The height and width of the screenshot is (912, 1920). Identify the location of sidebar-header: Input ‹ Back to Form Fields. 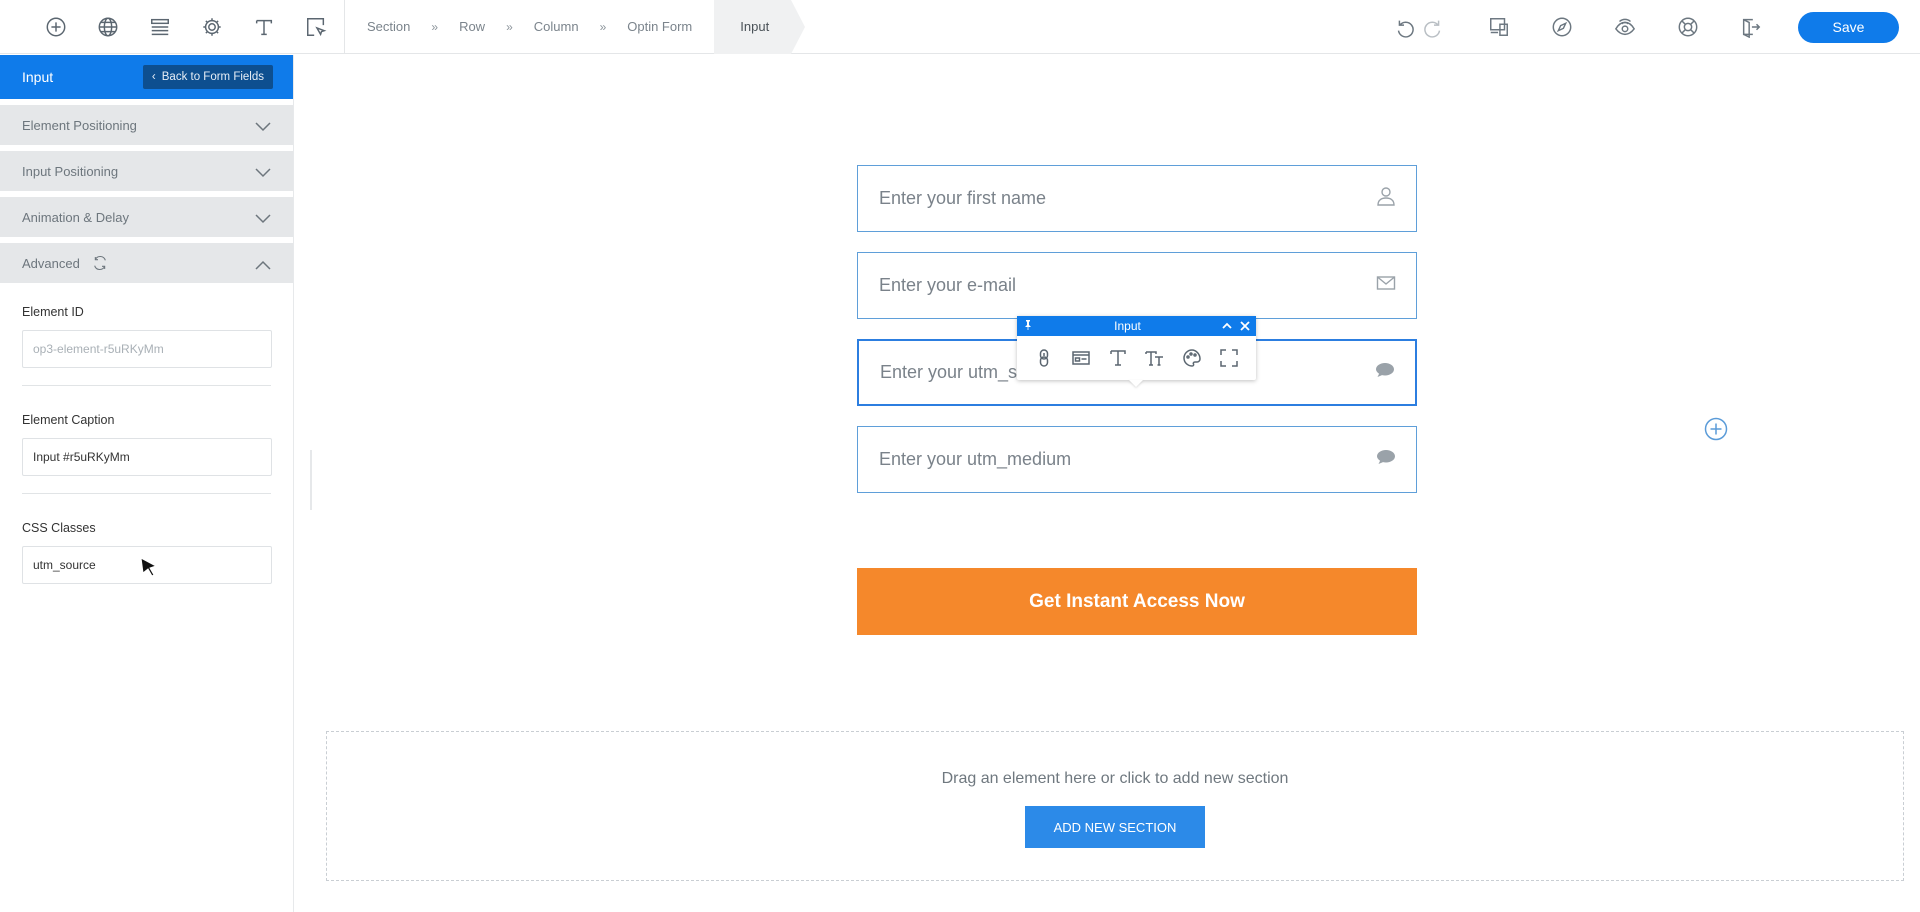
(146, 77).